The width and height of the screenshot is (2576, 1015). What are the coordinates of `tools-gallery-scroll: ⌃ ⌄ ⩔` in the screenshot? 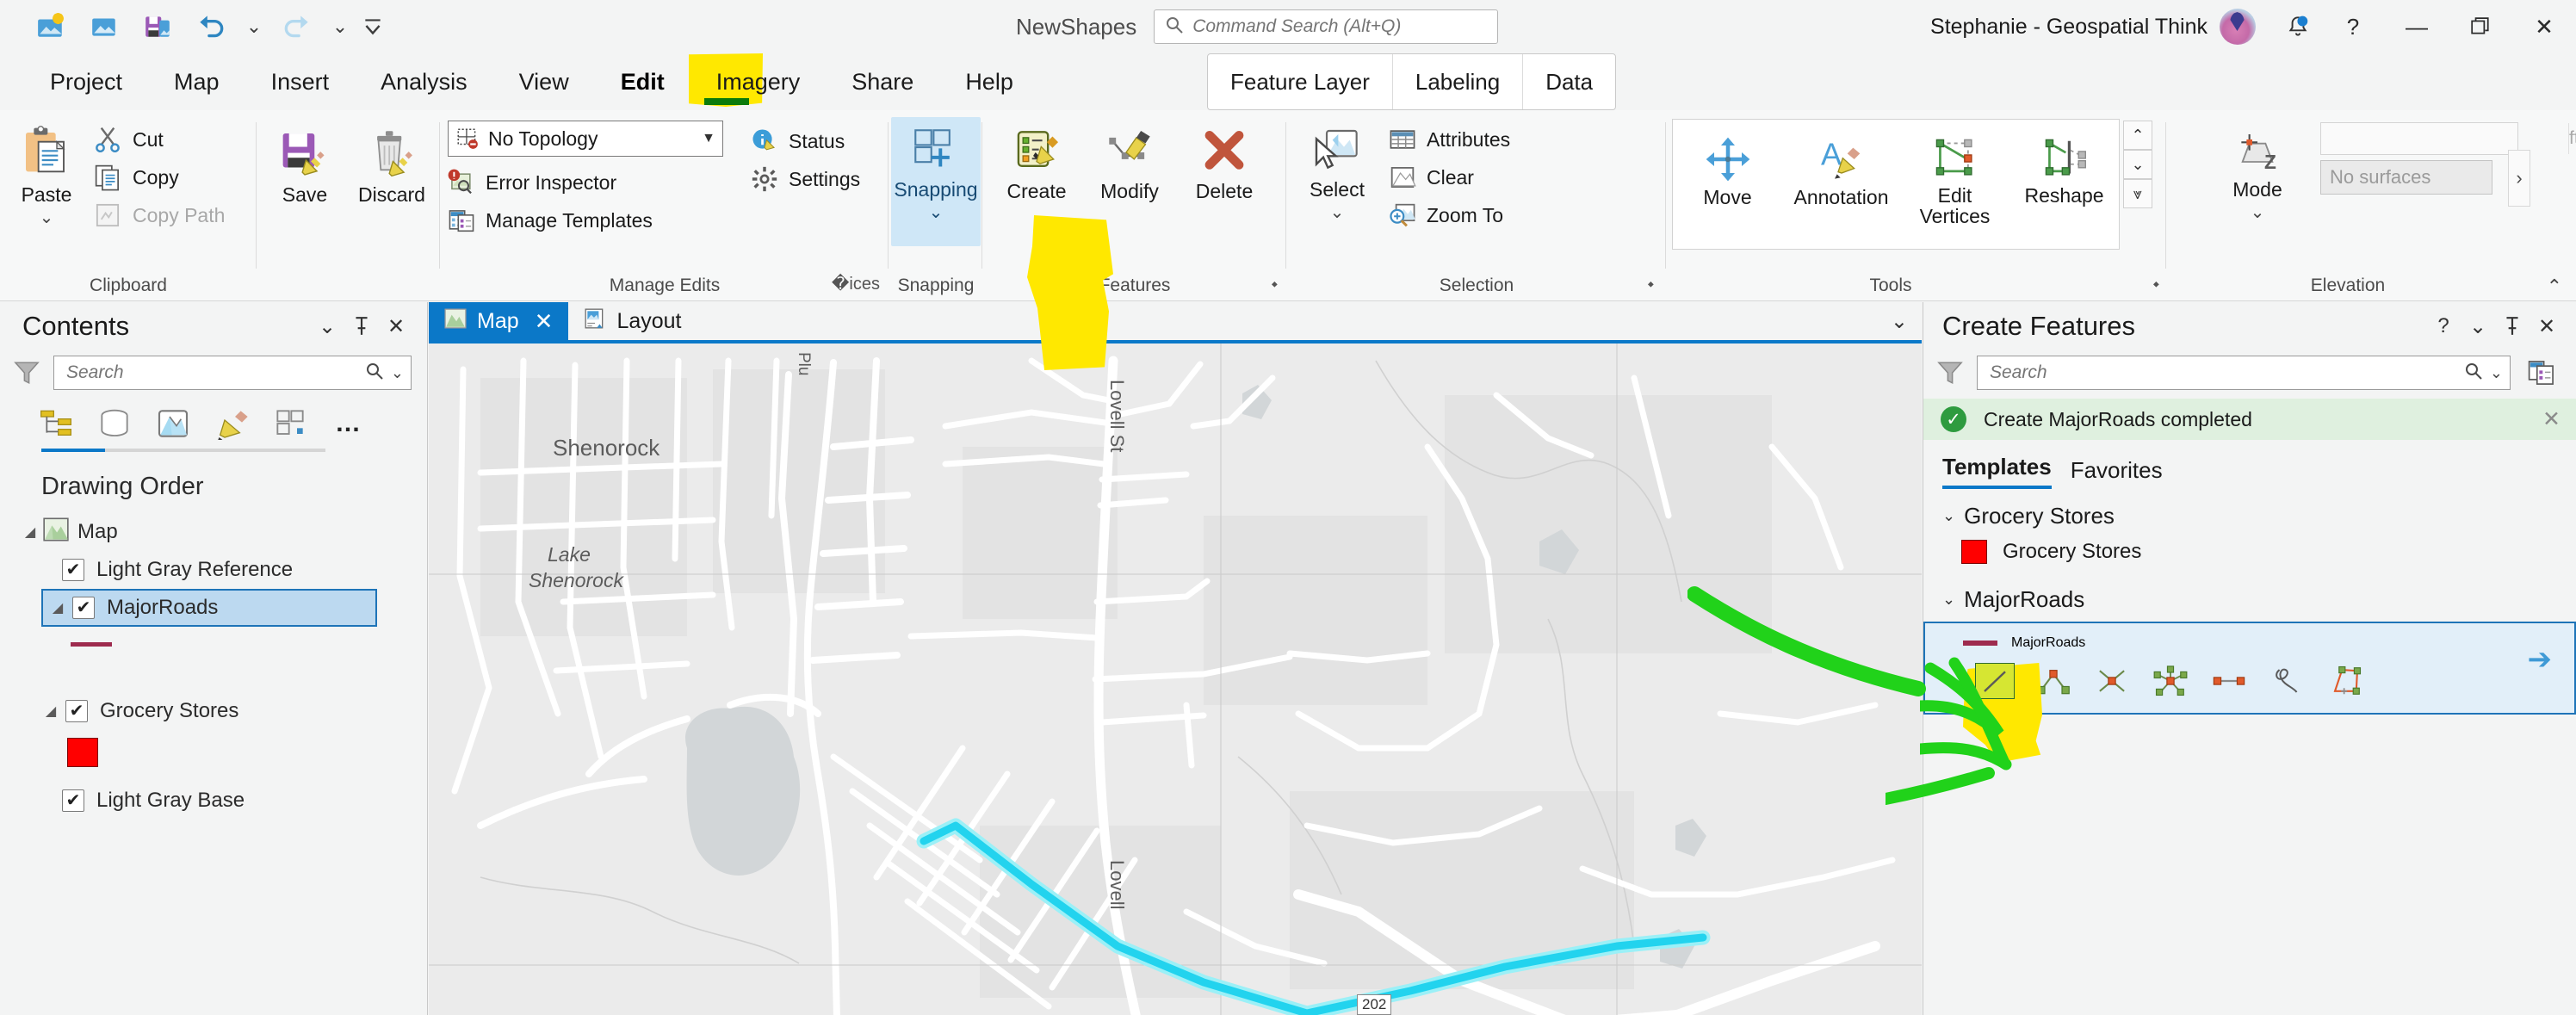 It's located at (2137, 164).